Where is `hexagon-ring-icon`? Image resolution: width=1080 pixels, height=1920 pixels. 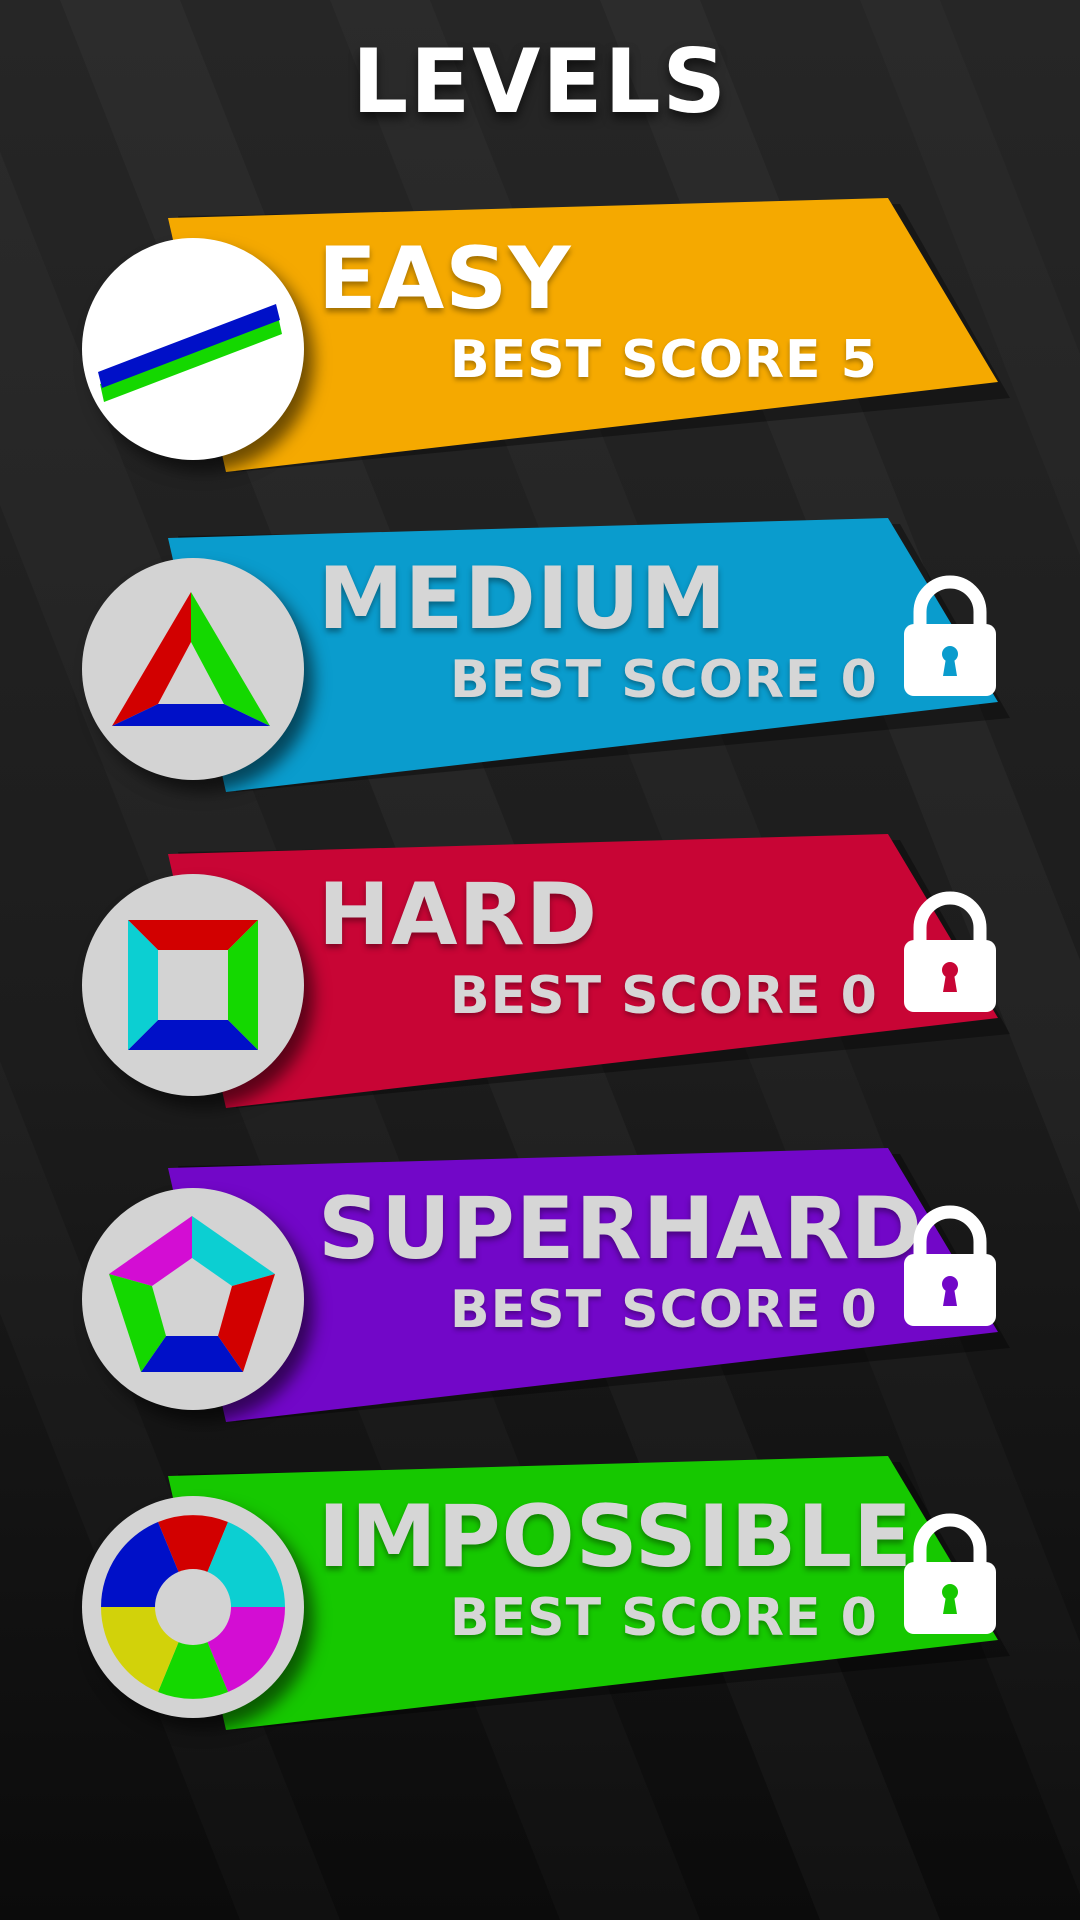 hexagon-ring-icon is located at coordinates (193, 1607).